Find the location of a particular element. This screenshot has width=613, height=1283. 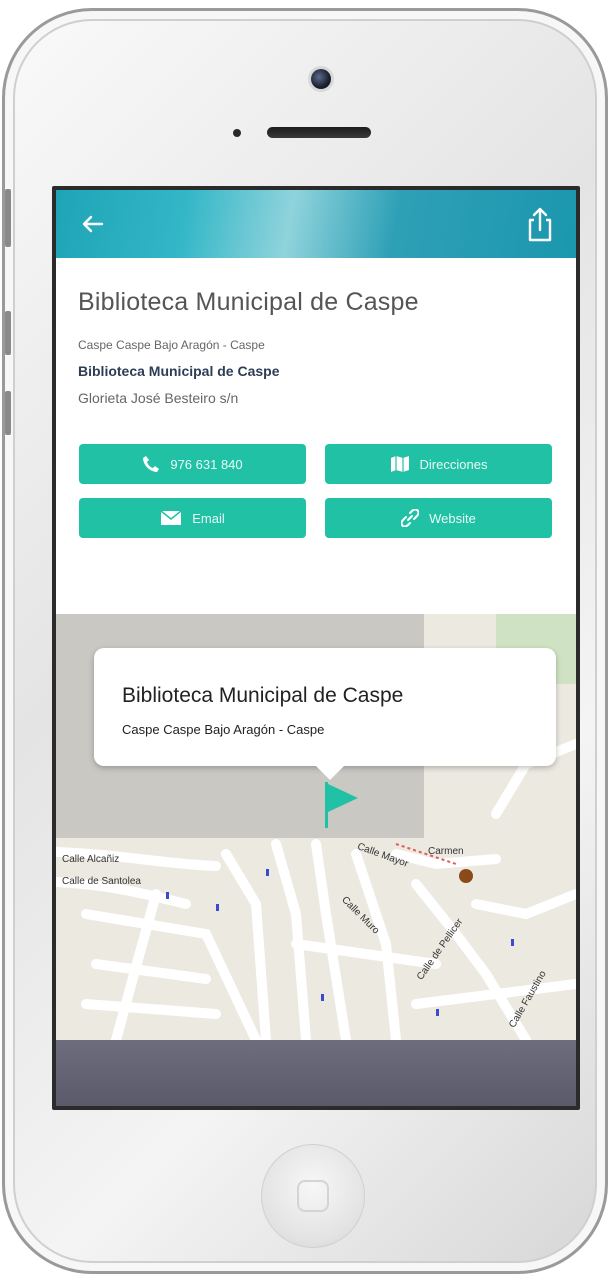

proximity-sensor is located at coordinates (237, 133).